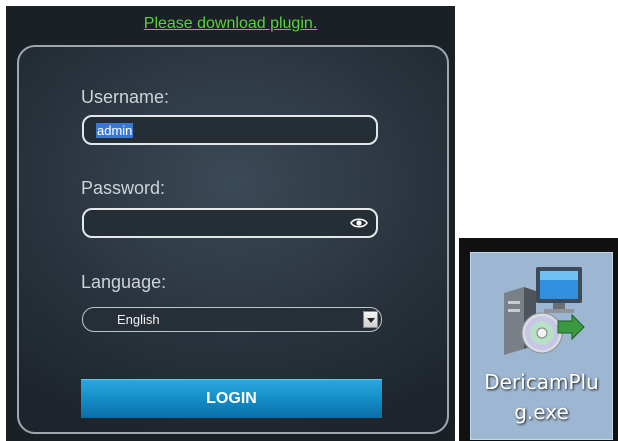  Describe the element at coordinates (359, 223) in the screenshot. I see `eye-icon` at that location.